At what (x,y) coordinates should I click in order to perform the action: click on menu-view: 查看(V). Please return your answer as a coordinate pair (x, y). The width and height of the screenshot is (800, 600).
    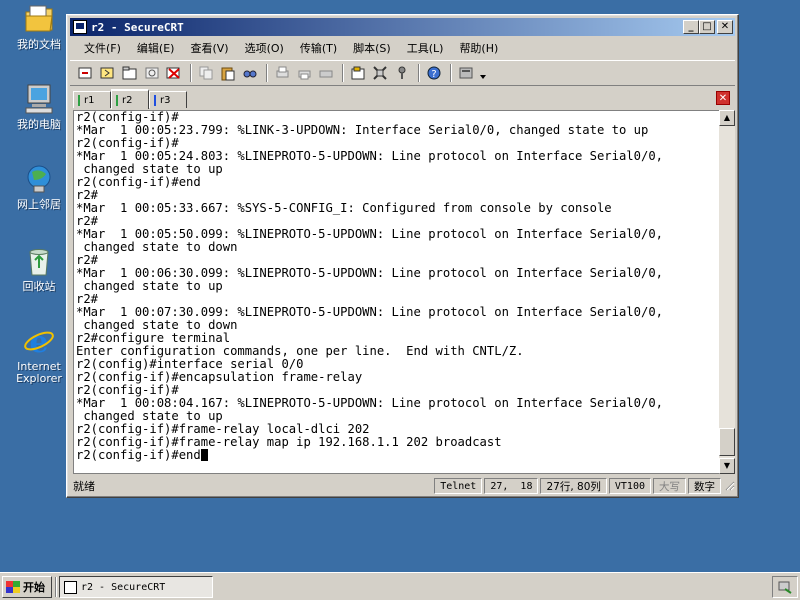
    Looking at the image, I should click on (209, 48).